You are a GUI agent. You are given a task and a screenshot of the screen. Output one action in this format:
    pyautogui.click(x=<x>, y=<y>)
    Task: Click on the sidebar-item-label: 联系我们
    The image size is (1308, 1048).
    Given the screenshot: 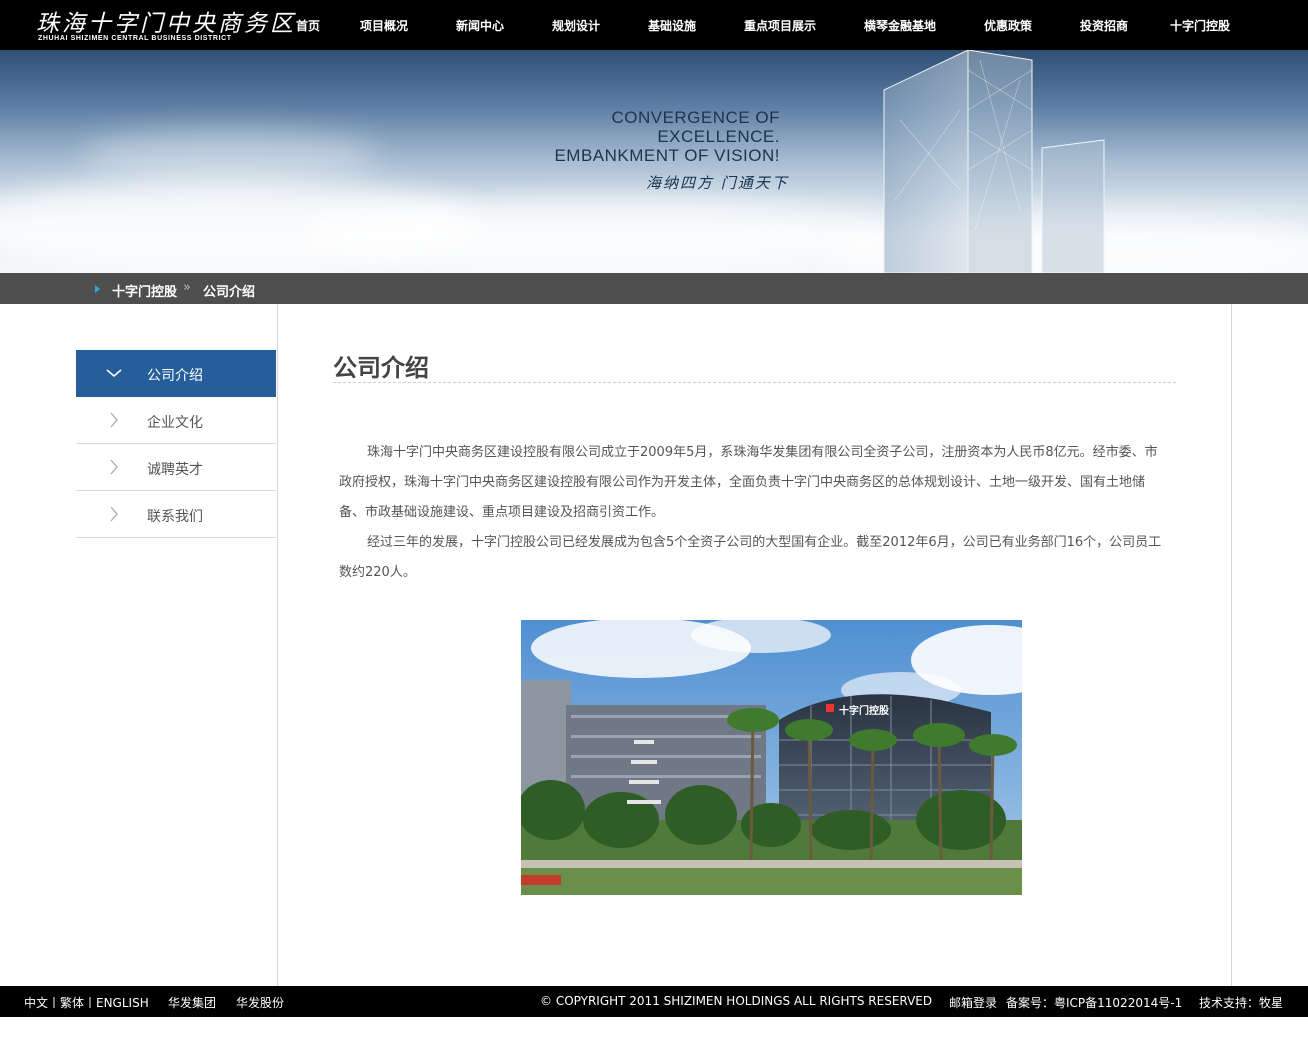 What is the action you would take?
    pyautogui.click(x=175, y=517)
    